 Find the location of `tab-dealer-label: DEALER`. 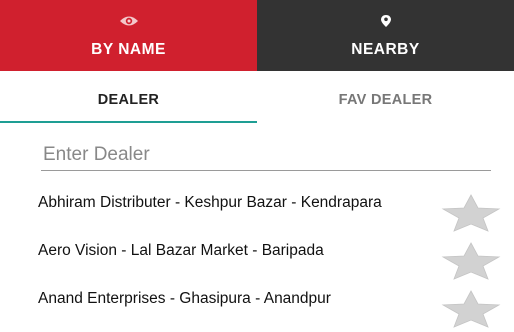

tab-dealer-label: DEALER is located at coordinates (128, 100).